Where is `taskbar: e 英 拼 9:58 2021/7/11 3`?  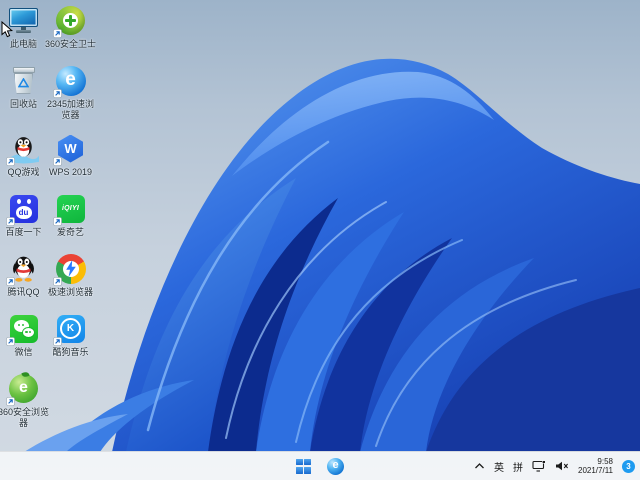
taskbar: e 英 拼 9:58 2021/7/11 3 is located at coordinates (320, 465).